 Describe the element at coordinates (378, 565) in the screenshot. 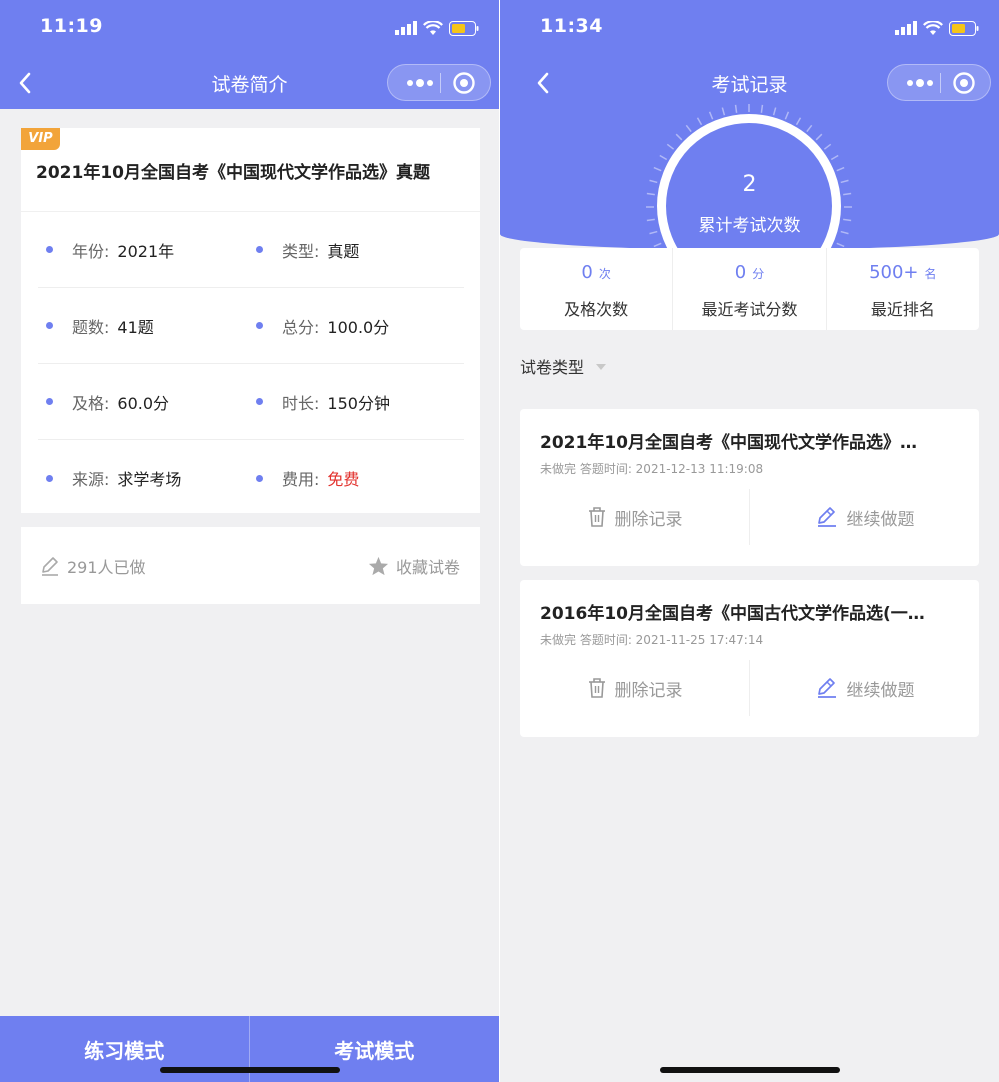

I see `star-icon` at that location.